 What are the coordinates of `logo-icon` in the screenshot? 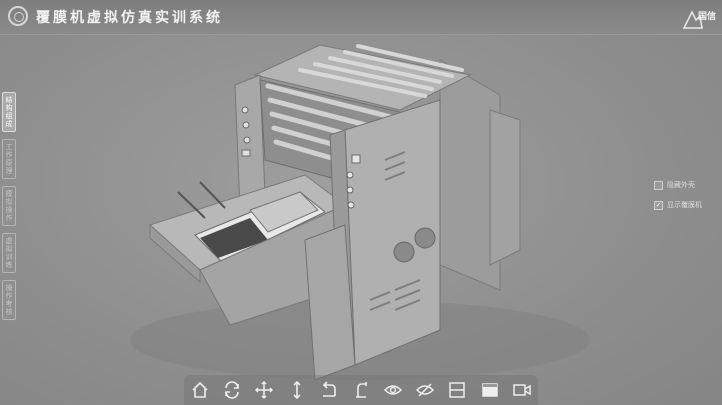 It's located at (18, 16).